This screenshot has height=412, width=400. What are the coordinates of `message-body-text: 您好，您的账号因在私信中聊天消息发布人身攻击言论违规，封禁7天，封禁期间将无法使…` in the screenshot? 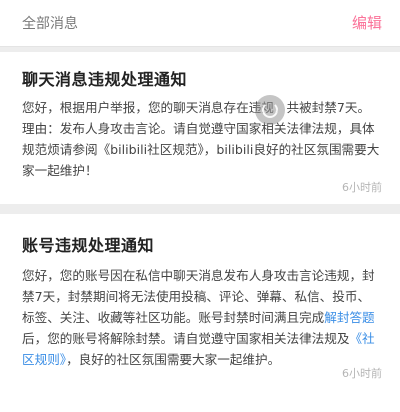 It's located at (198, 296).